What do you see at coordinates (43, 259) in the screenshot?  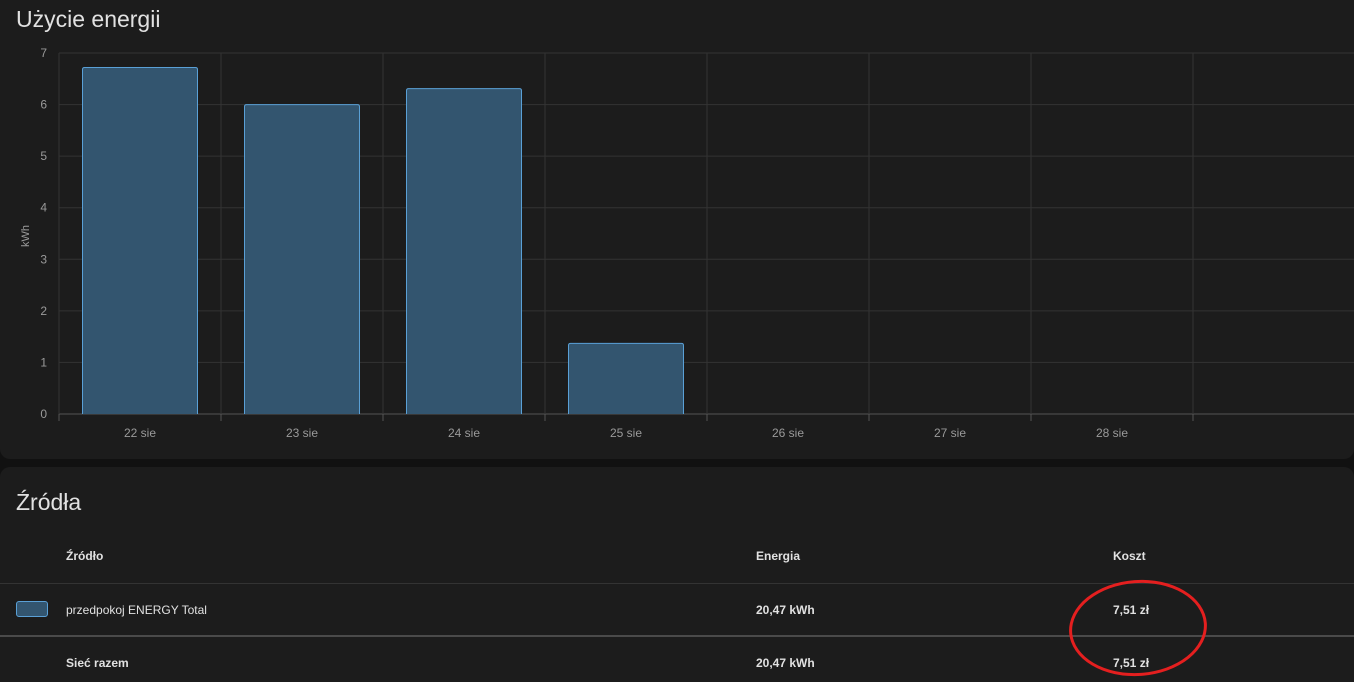 I see `y-tick-label: 3` at bounding box center [43, 259].